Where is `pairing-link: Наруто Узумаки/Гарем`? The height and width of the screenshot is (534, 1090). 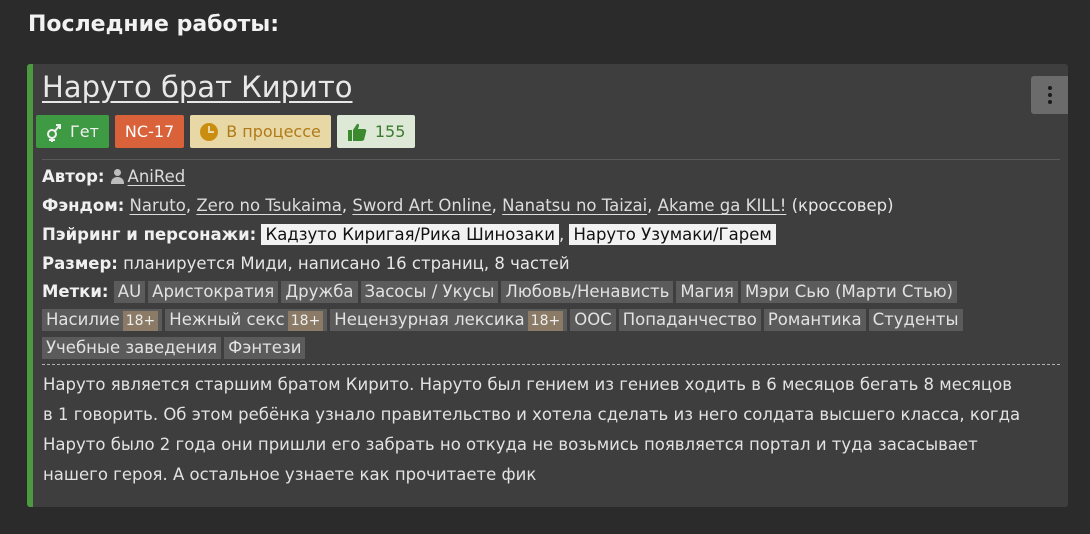 pairing-link: Наруто Узумаки/Гарем is located at coordinates (672, 234).